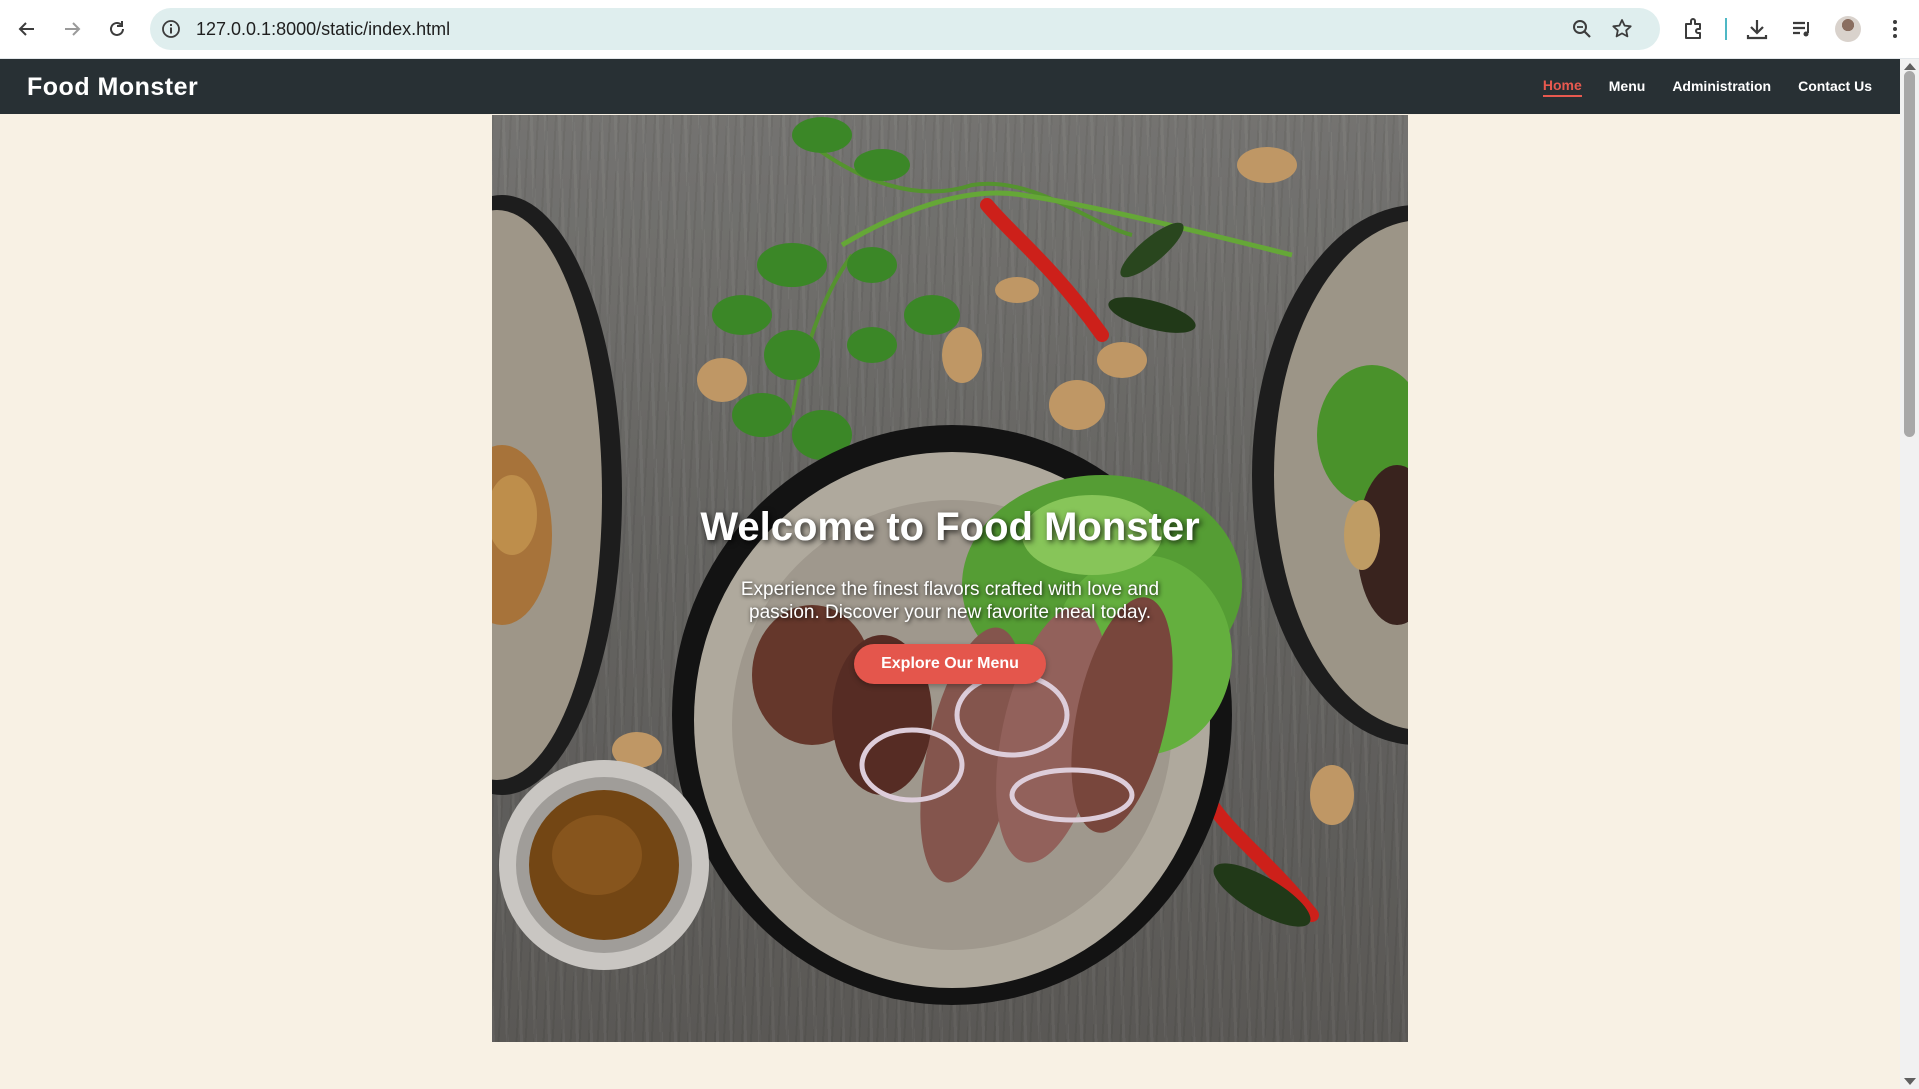  Describe the element at coordinates (1622, 29) in the screenshot. I see `bookmark-star-icon` at that location.